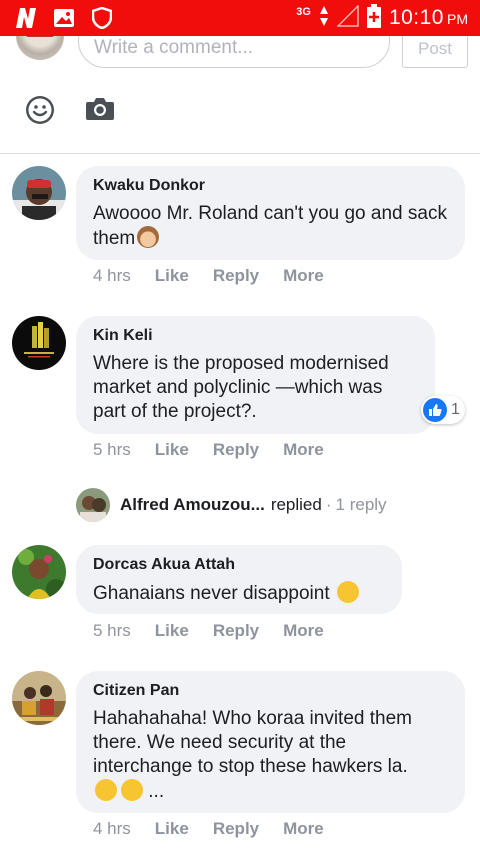 The height and width of the screenshot is (854, 480). What do you see at coordinates (347, 592) in the screenshot?
I see `relieved-face-emoji-icon` at bounding box center [347, 592].